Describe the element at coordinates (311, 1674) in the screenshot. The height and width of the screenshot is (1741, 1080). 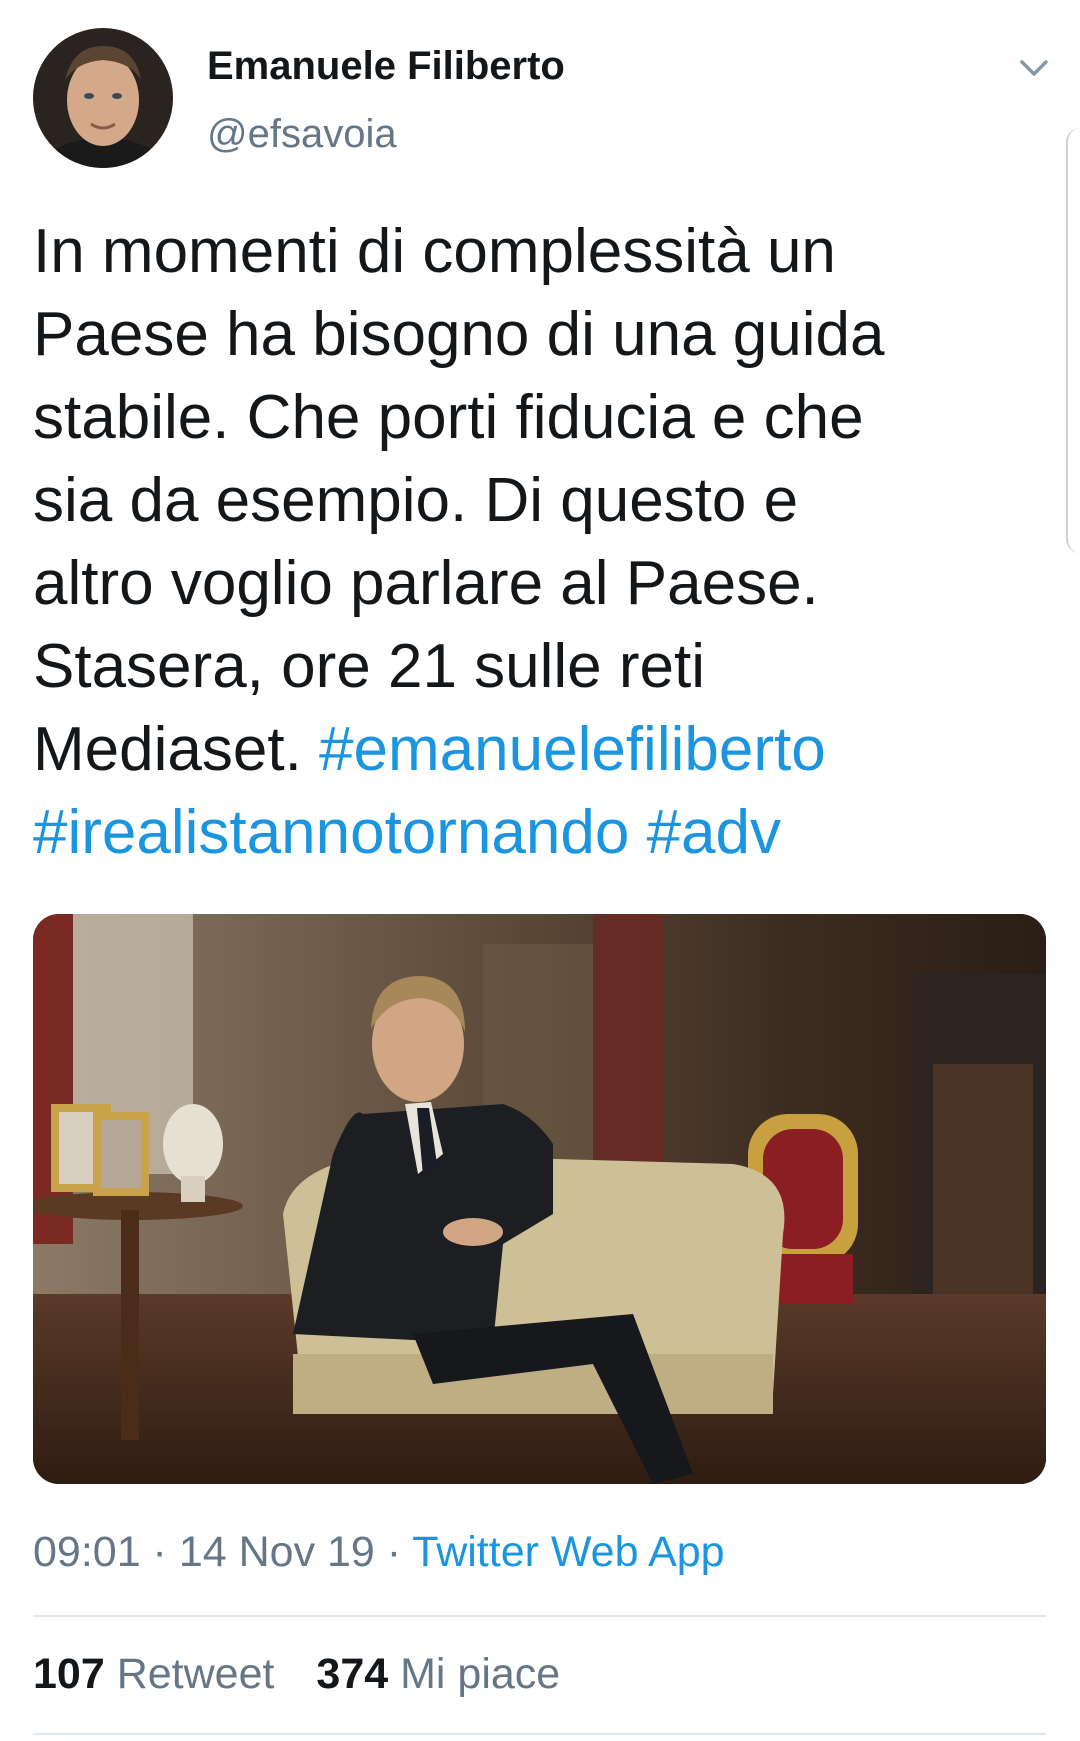
I see `tweet-stats: 107 Retweet 374 Mi piace` at that location.